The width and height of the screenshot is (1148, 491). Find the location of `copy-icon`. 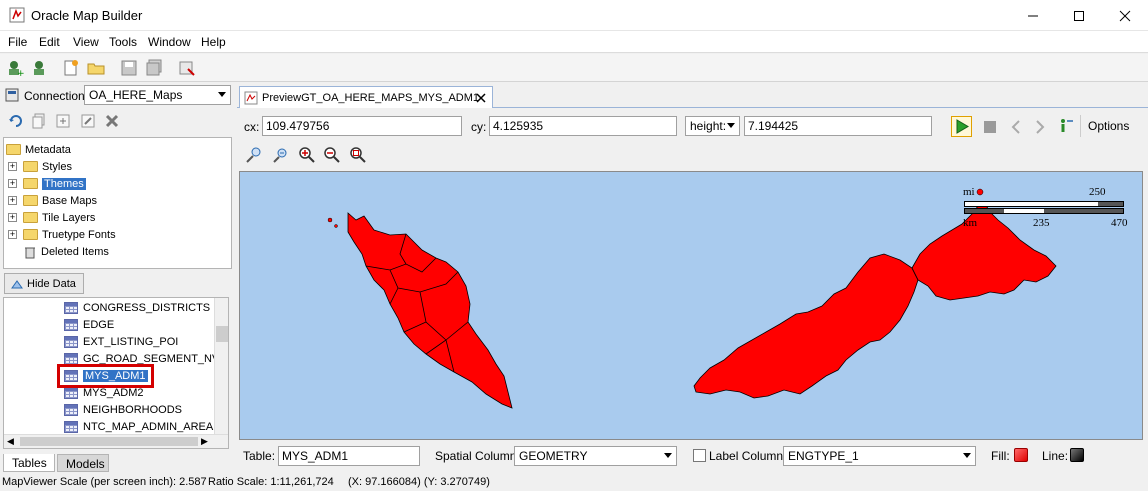

copy-icon is located at coordinates (39, 121).